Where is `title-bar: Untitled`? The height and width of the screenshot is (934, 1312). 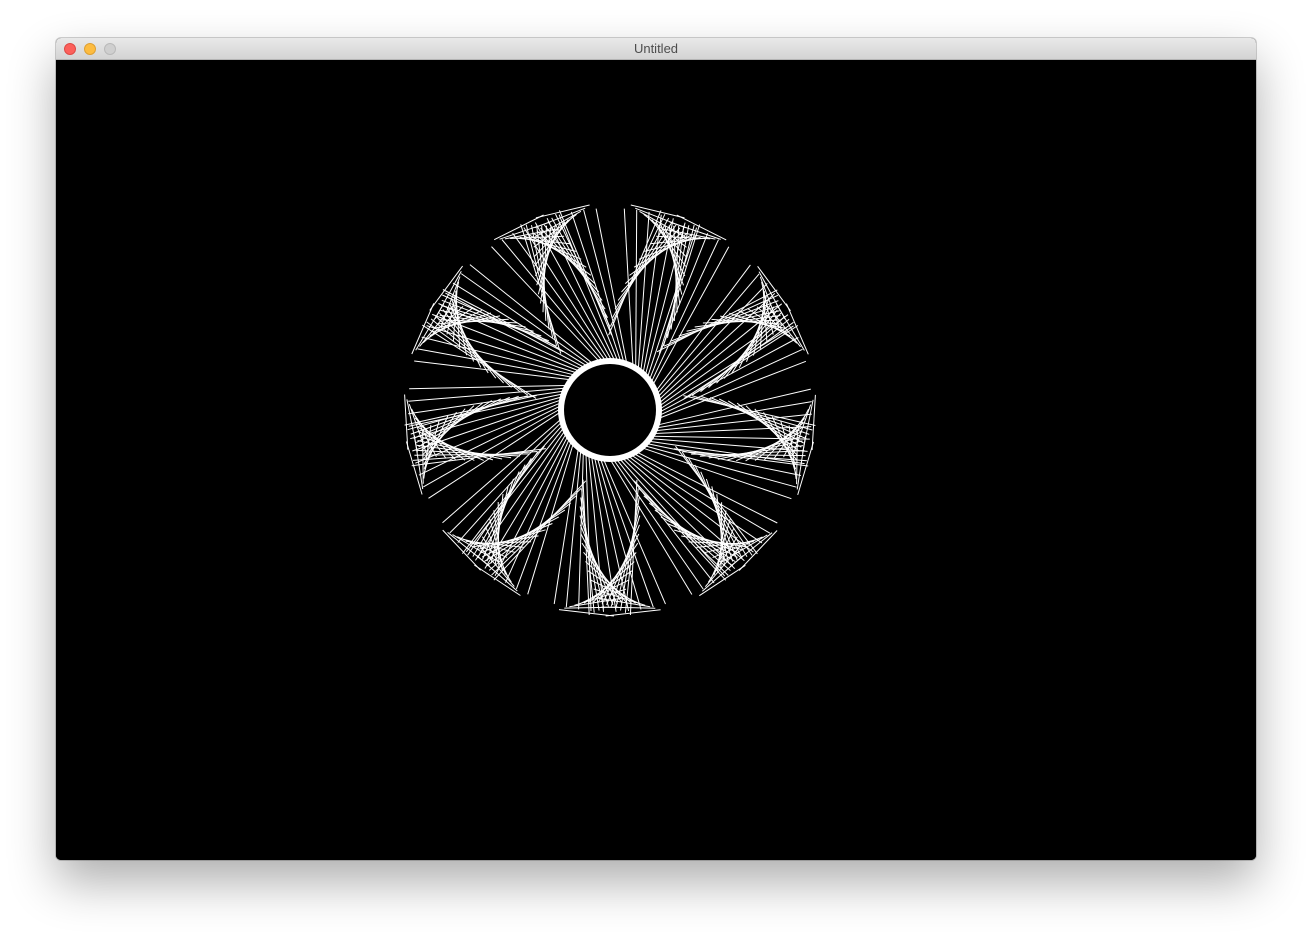 title-bar: Untitled is located at coordinates (656, 49).